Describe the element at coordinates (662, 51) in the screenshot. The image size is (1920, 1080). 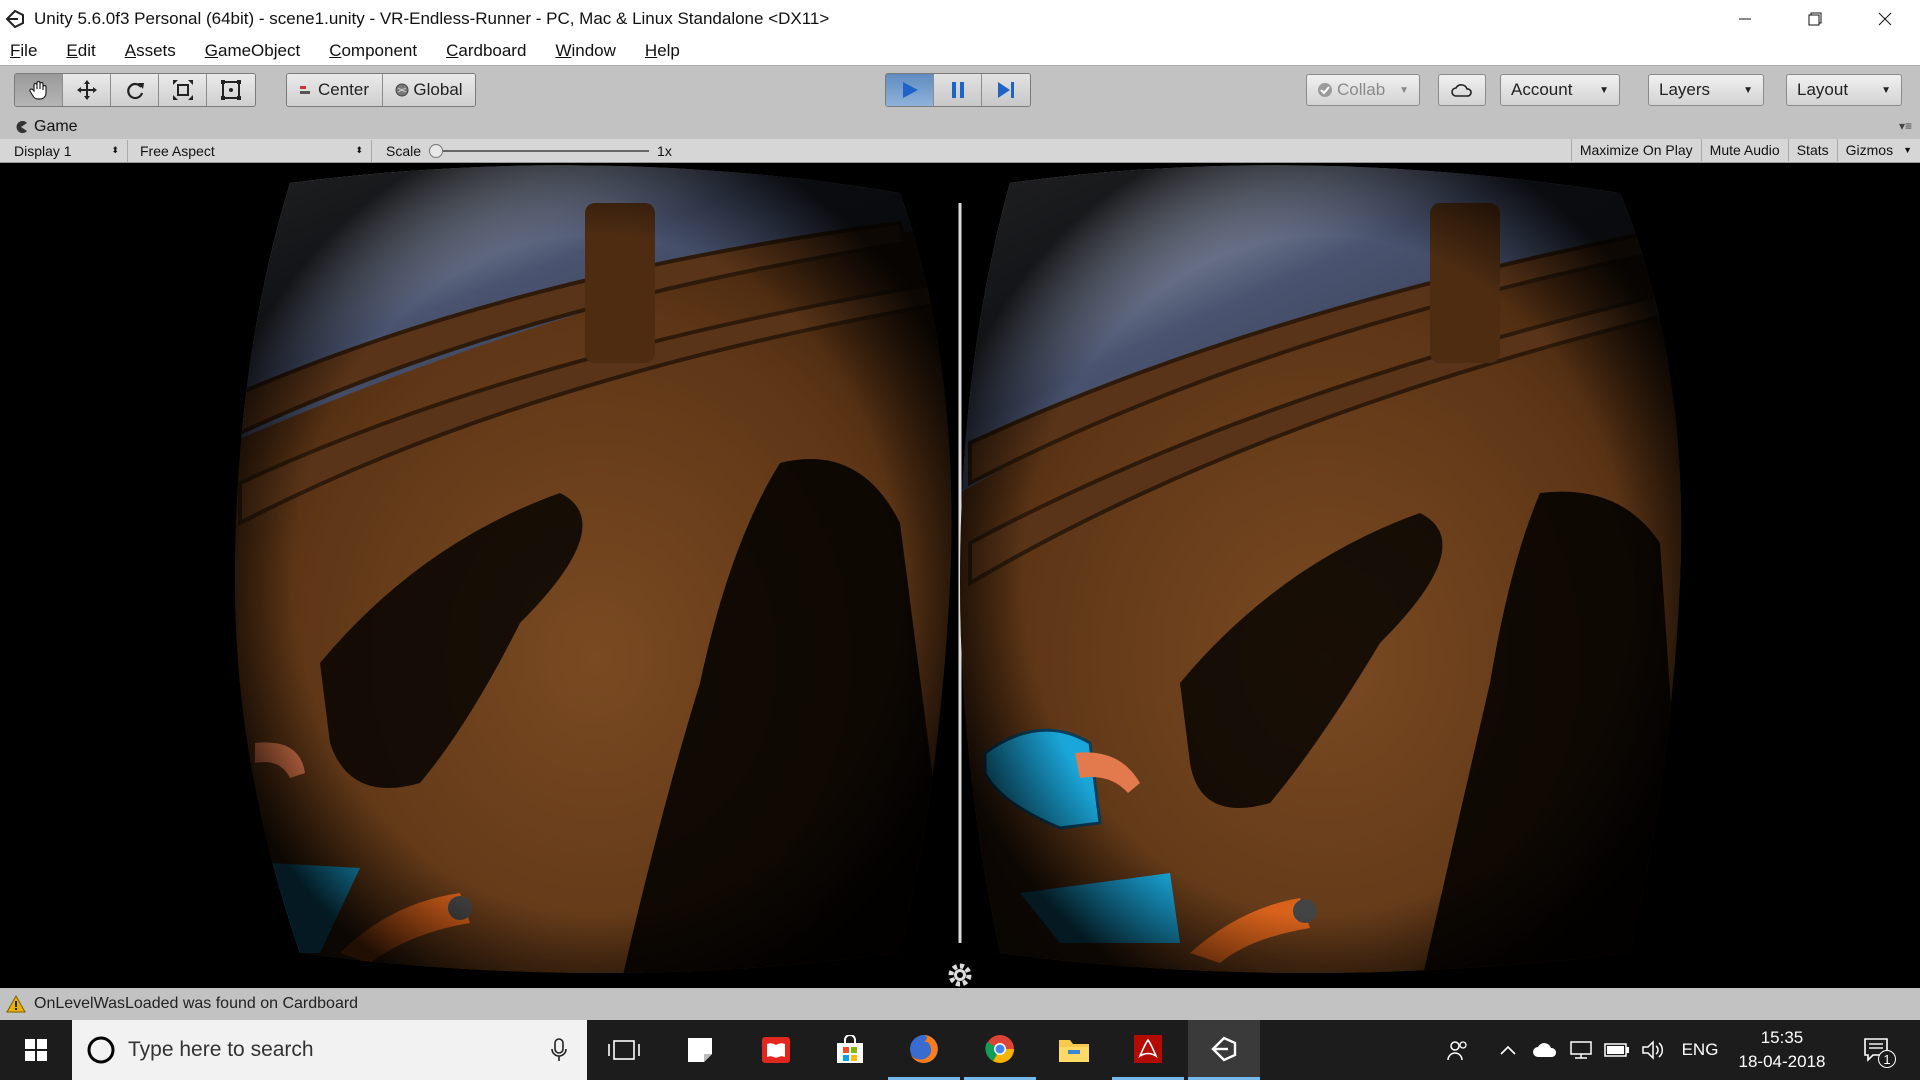
I see `menu-help: Help` at that location.